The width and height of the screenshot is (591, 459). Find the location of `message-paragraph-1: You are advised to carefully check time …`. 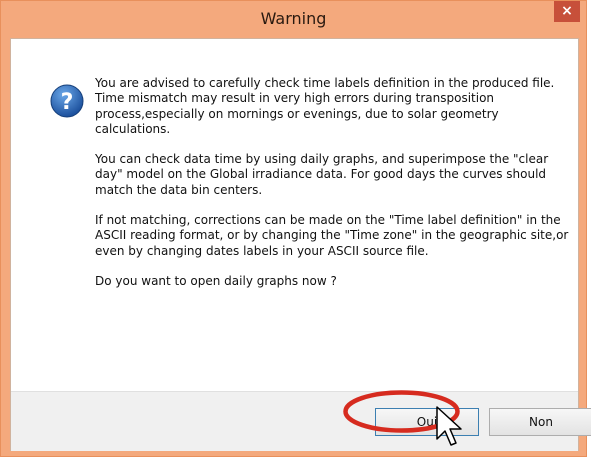

message-paragraph-1: You are advised to carefully check time … is located at coordinates (325, 106).